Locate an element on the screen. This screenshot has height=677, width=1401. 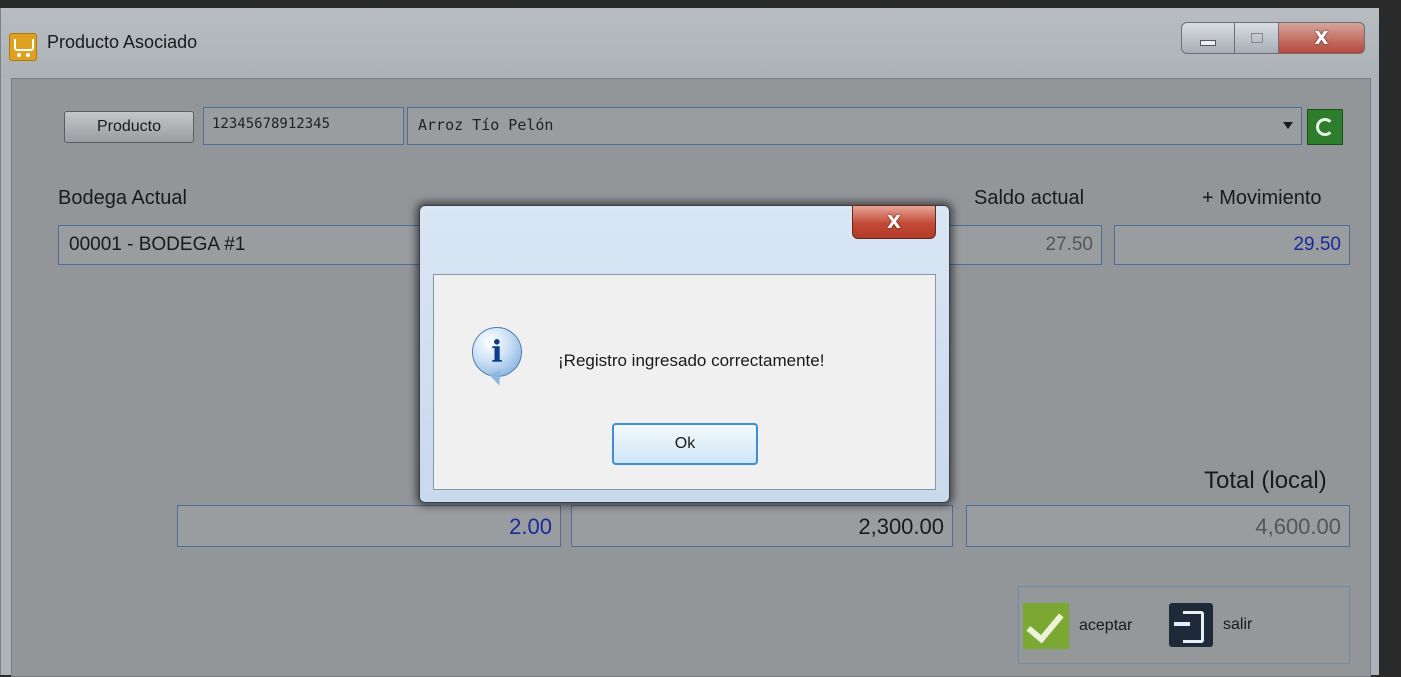
maximize-button is located at coordinates (1257, 38).